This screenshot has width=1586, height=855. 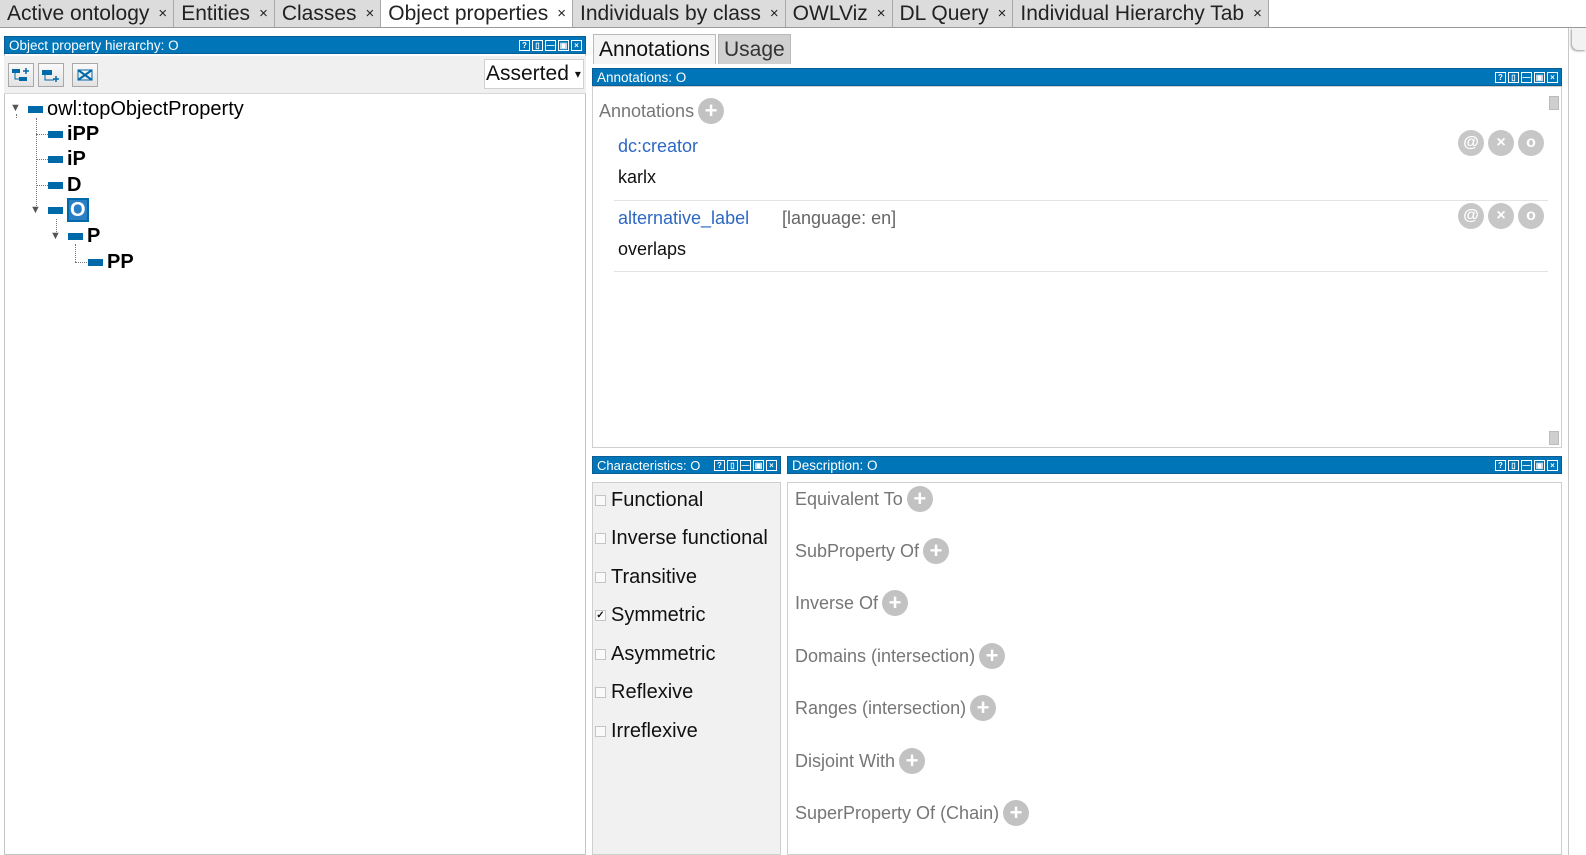 I want to click on tab-entities: Entities ×, so click(x=224, y=13).